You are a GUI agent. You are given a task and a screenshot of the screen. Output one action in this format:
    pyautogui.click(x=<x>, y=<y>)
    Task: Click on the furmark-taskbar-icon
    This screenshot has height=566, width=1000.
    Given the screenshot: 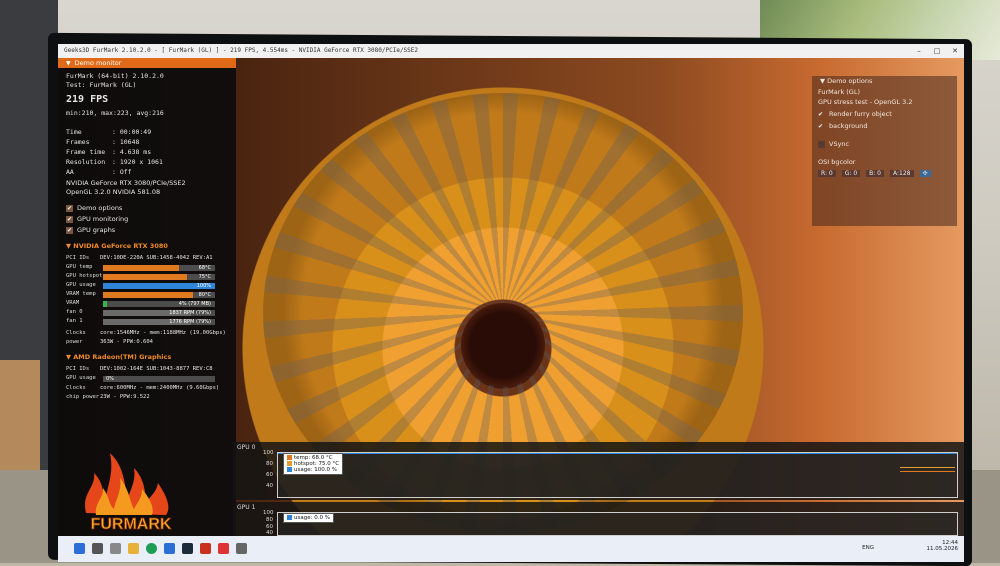 What is the action you would take?
    pyautogui.click(x=205, y=548)
    